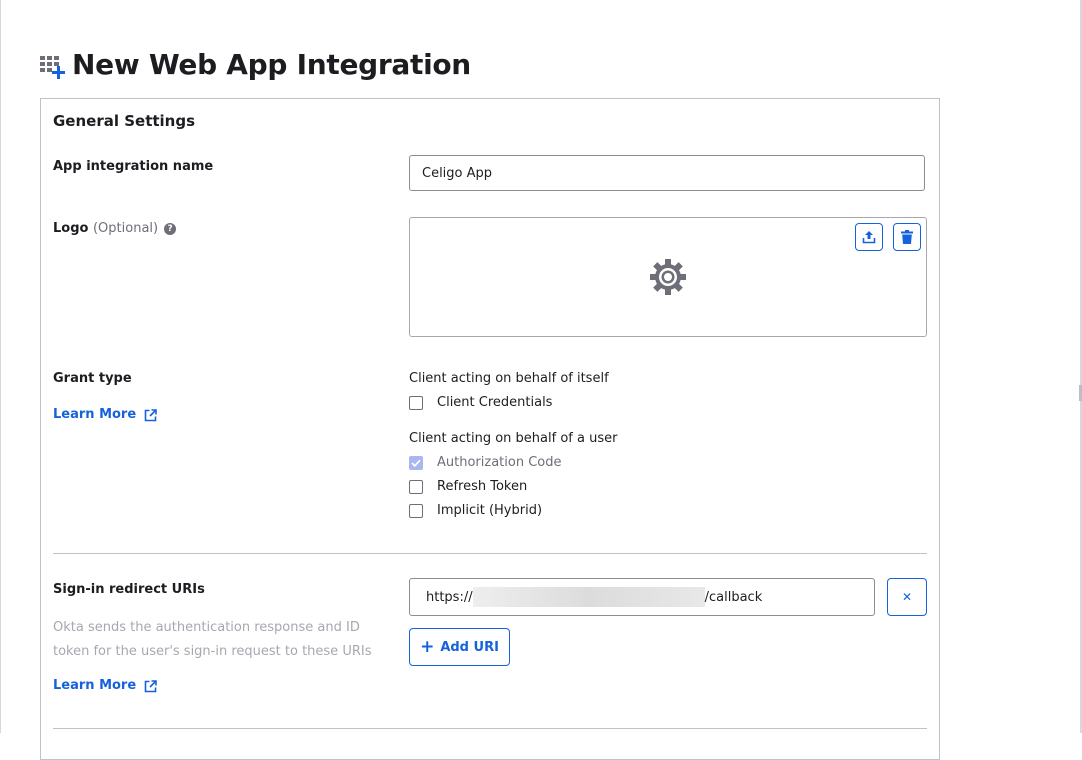 Image resolution: width=1082 pixels, height=760 pixels. Describe the element at coordinates (124, 121) in the screenshot. I see `section-heading: General Settings` at that location.